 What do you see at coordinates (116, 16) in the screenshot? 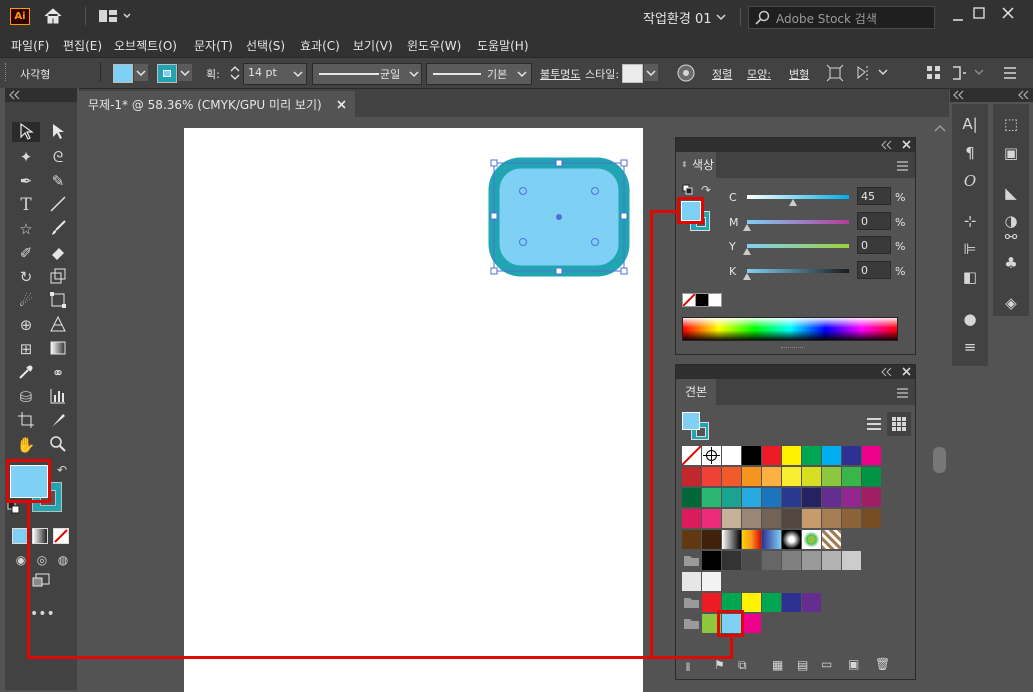
I see `arrange-documents-button` at bounding box center [116, 16].